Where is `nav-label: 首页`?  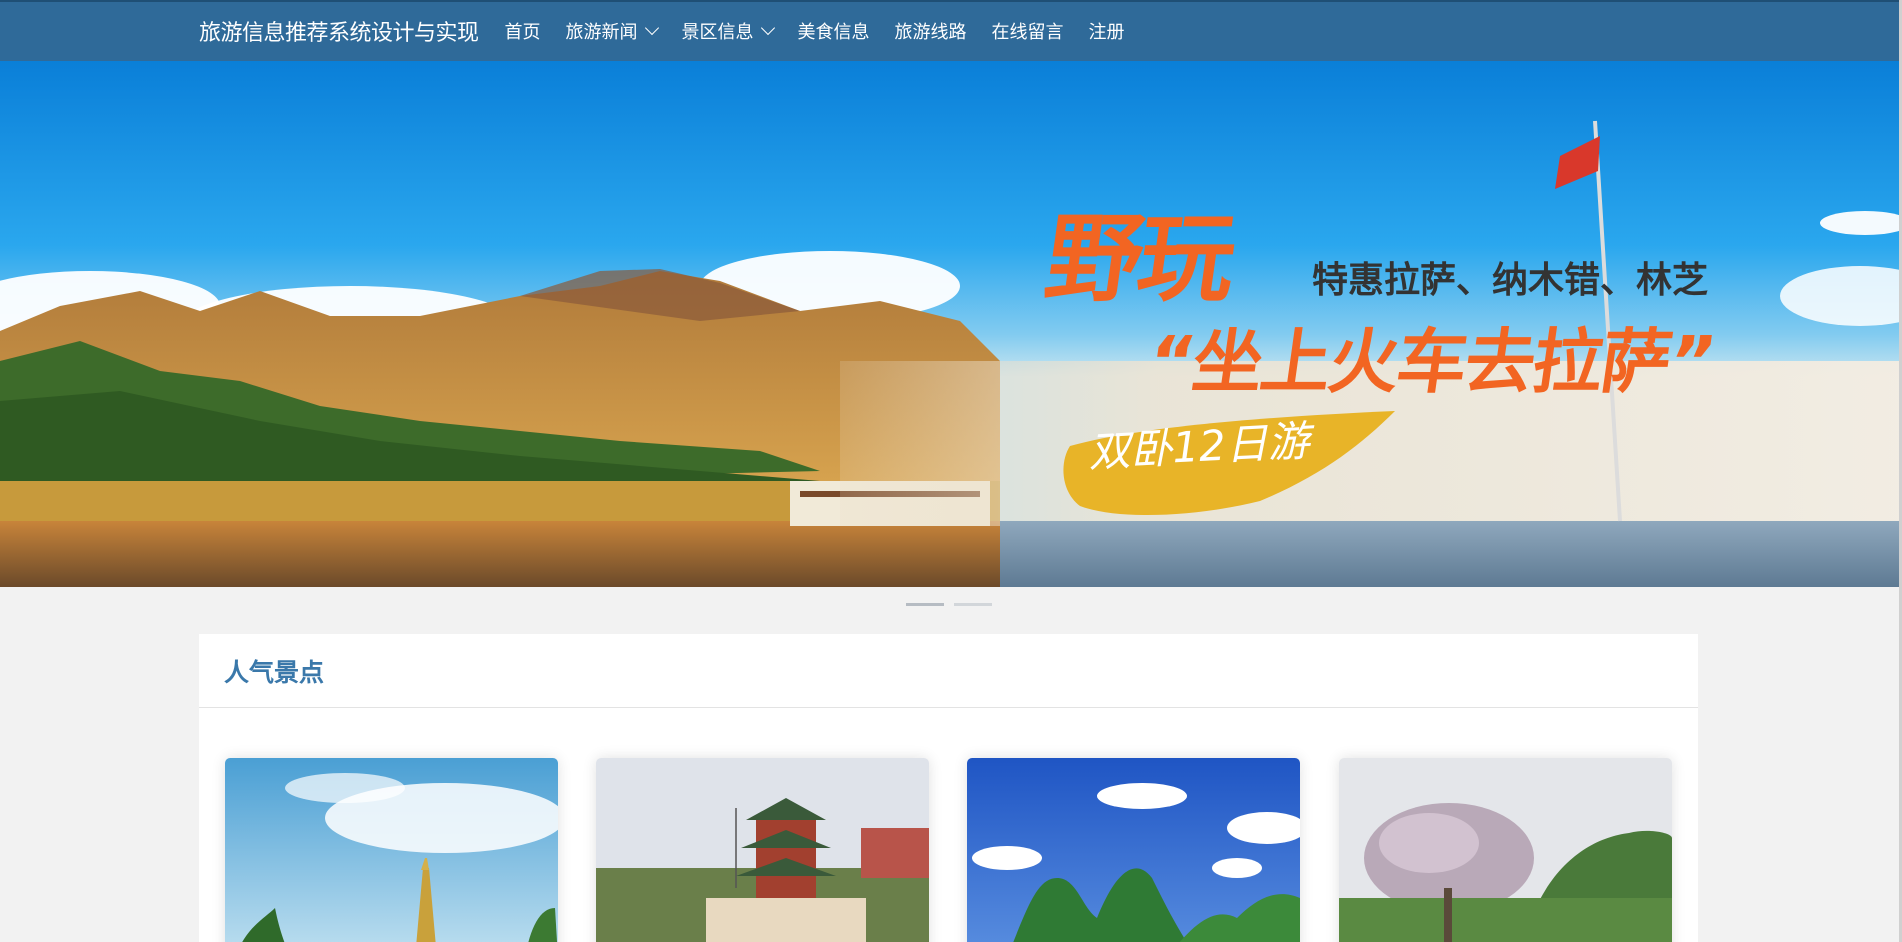 nav-label: 首页 is located at coordinates (522, 32).